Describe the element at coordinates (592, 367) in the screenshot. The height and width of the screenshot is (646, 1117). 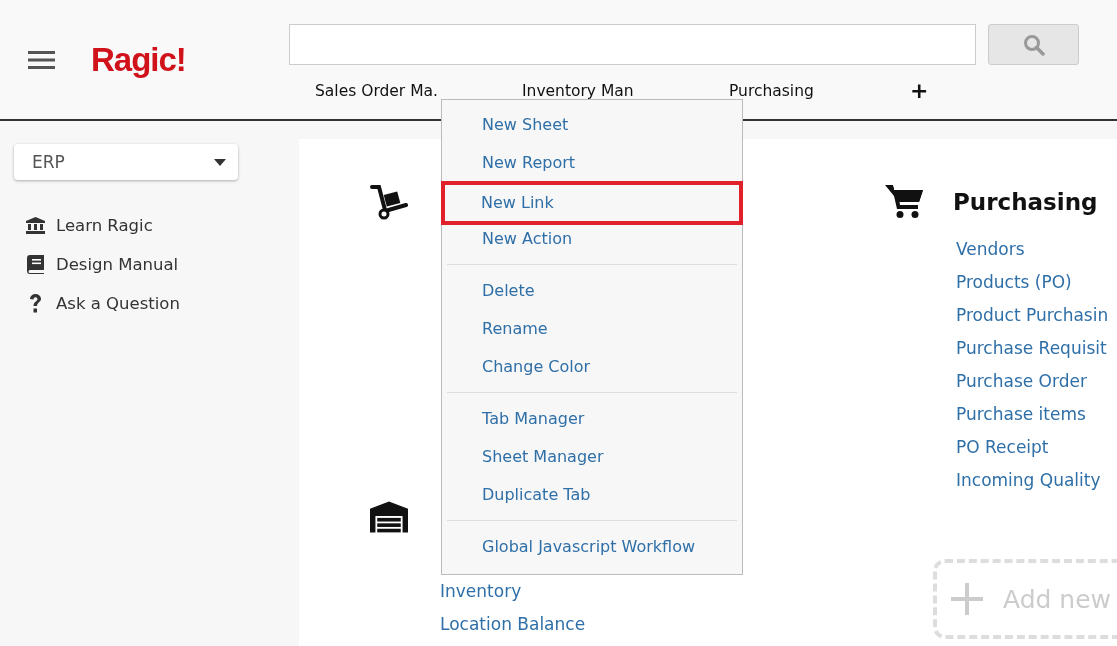
I see `menu-item: Change Color` at that location.